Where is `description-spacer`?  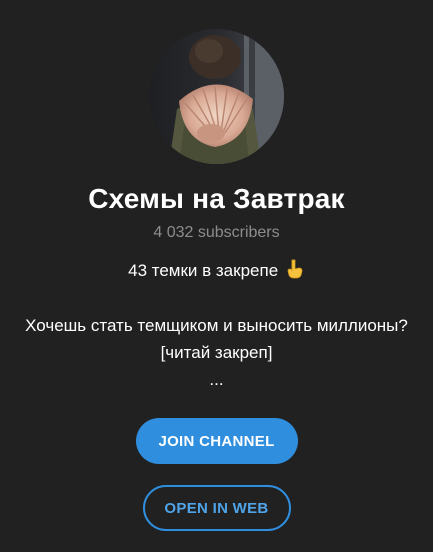 description-spacer is located at coordinates (217, 298).